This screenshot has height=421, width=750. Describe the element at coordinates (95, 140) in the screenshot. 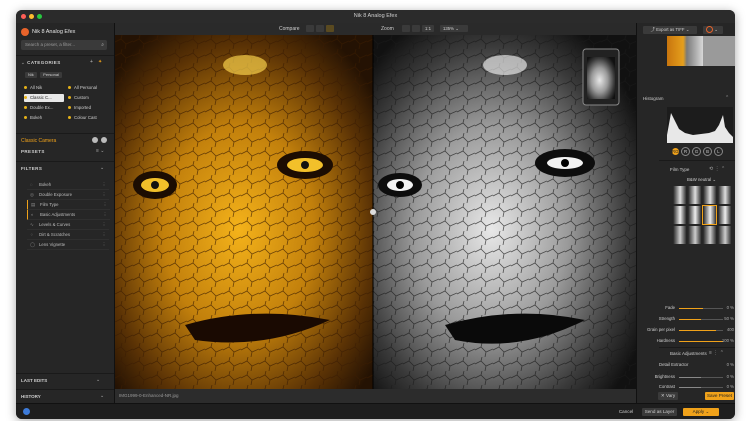

I see `add-preset-icon` at that location.